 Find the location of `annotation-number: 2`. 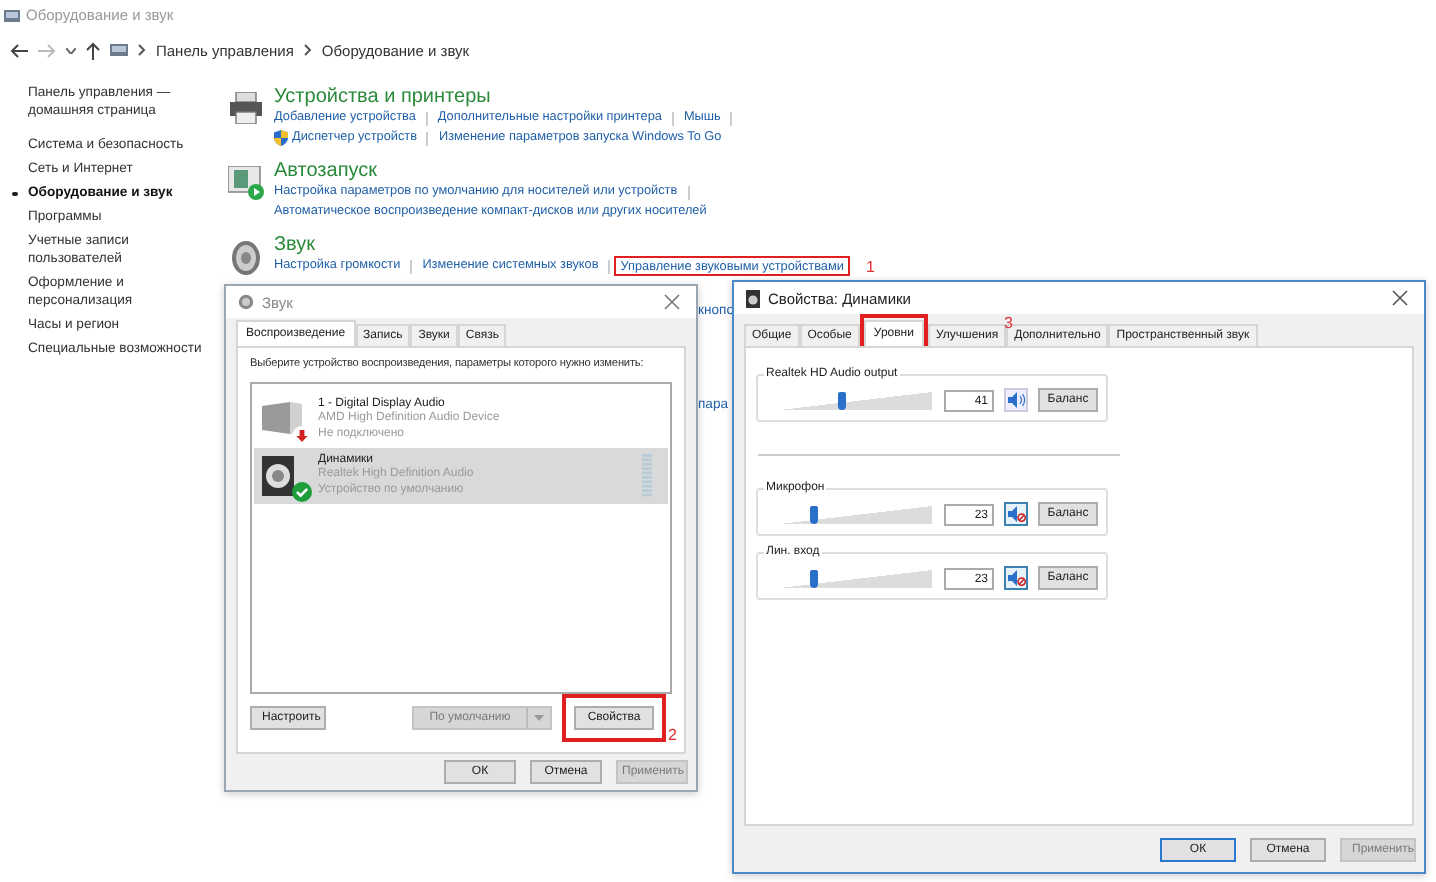

annotation-number: 2 is located at coordinates (672, 735).